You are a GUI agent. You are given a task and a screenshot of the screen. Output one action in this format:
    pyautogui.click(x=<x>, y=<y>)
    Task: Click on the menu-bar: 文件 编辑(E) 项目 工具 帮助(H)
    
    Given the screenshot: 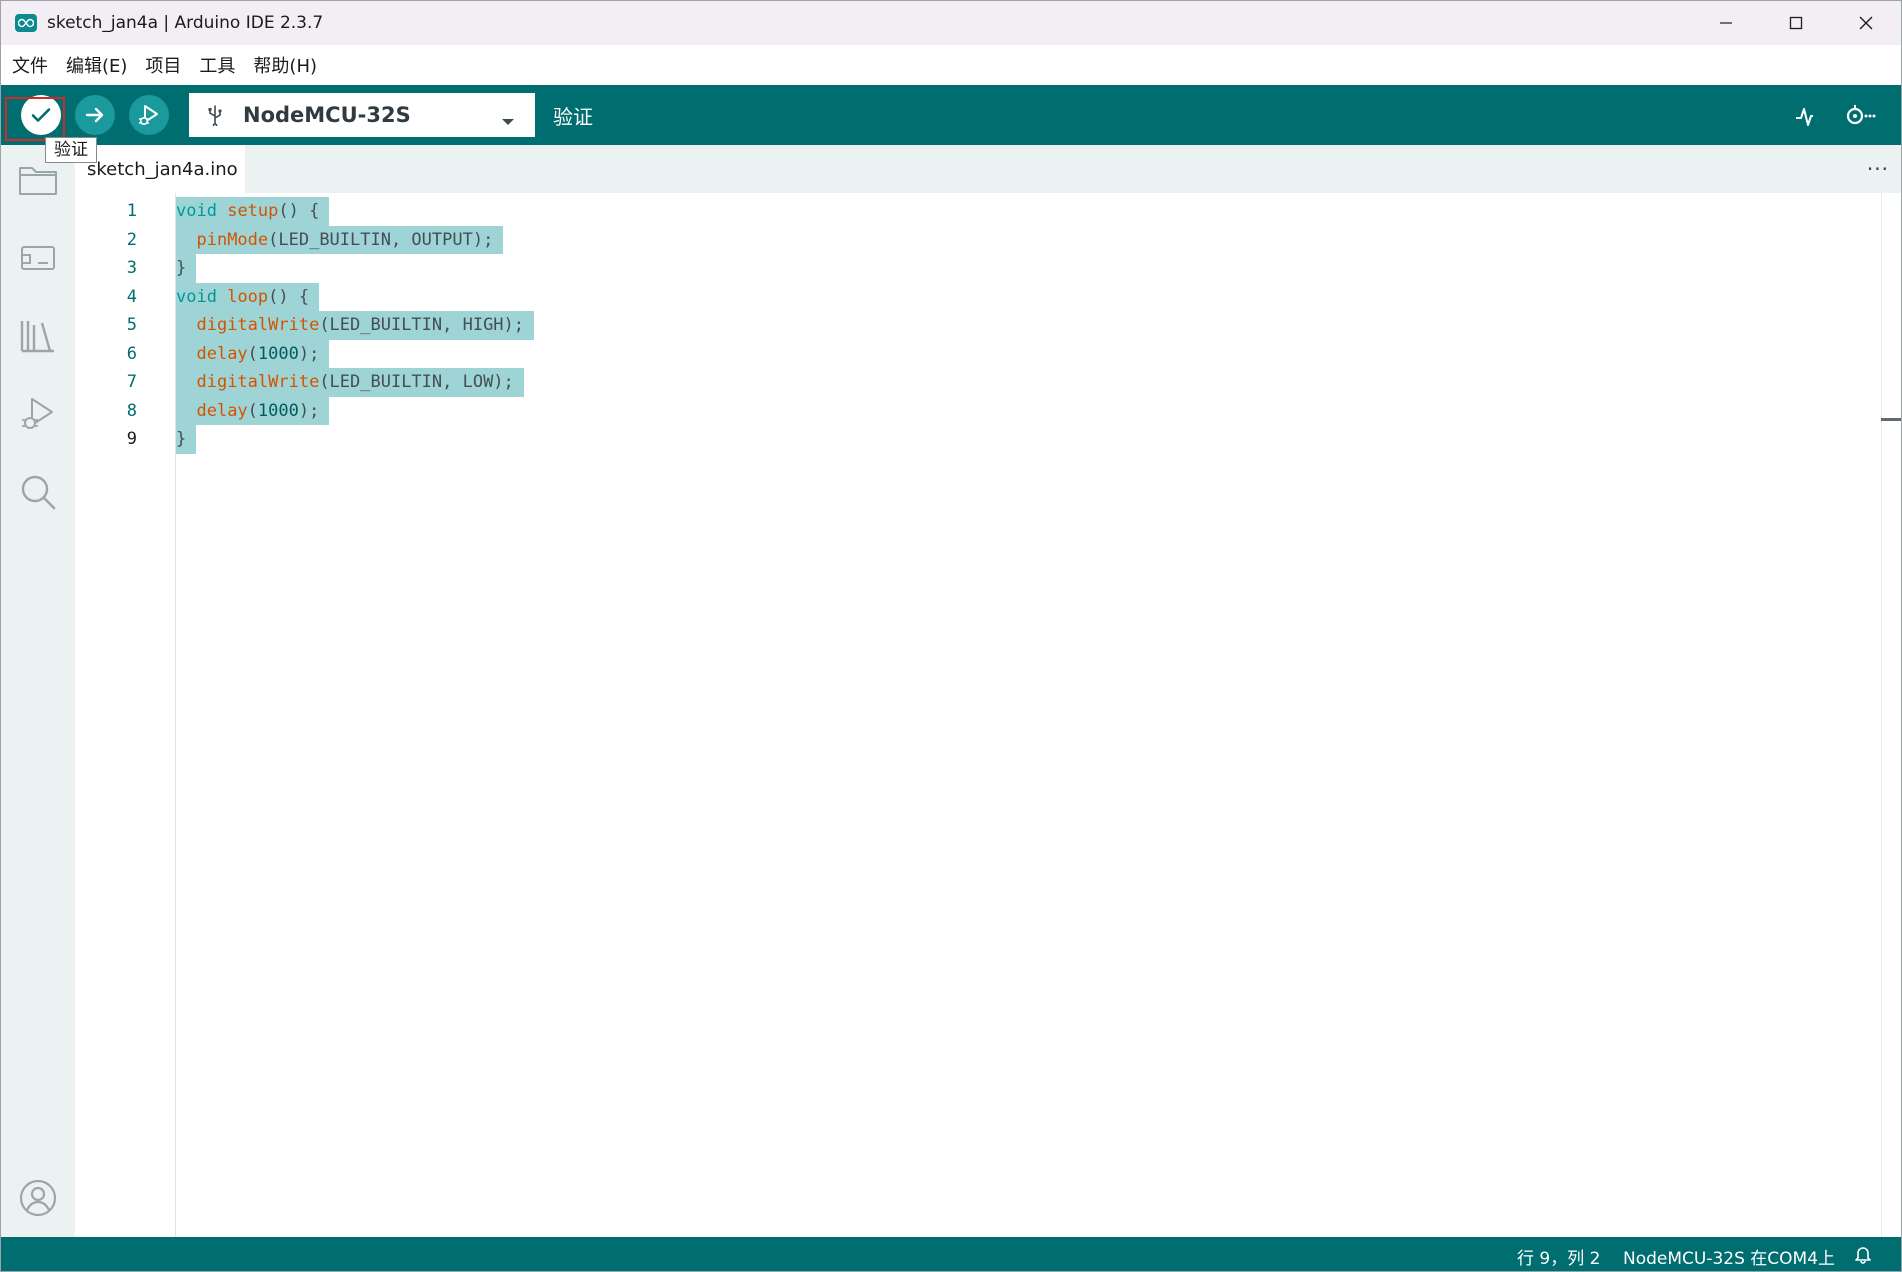 What is the action you would take?
    pyautogui.click(x=951, y=65)
    